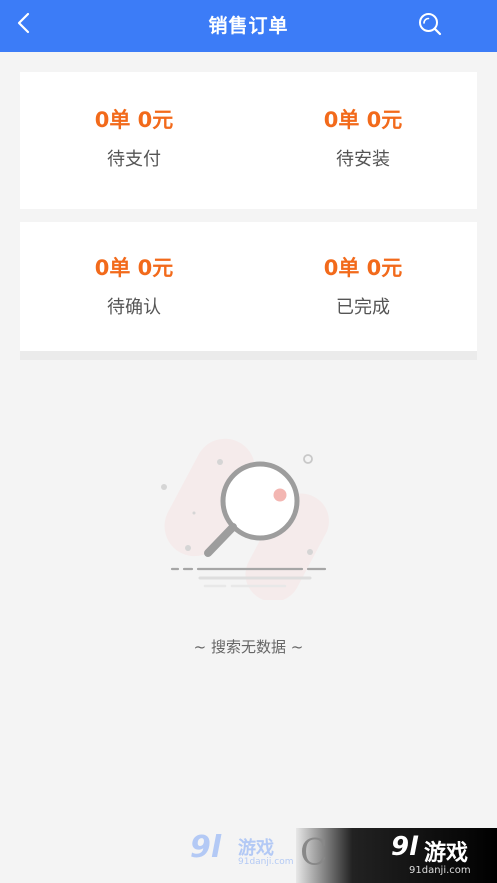  What do you see at coordinates (248, 647) in the screenshot?
I see `empty-state-text: ~ 搜索无数据 ~` at bounding box center [248, 647].